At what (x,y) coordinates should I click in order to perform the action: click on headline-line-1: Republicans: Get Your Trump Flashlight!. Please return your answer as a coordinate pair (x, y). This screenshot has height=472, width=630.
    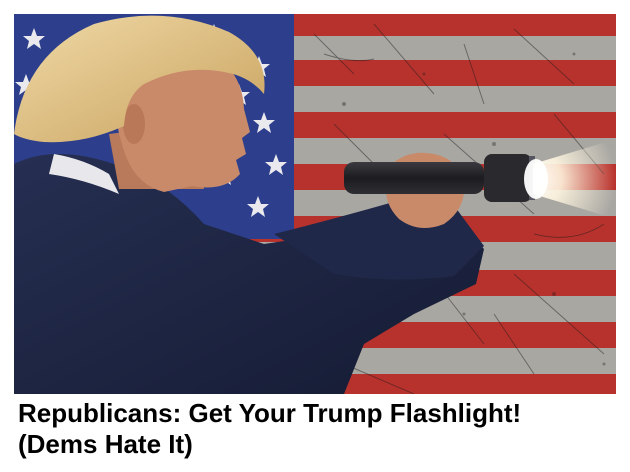
    Looking at the image, I should click on (318, 413).